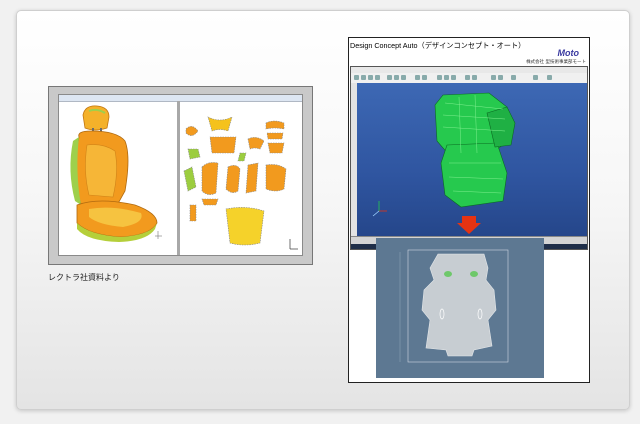 The width and height of the screenshot is (640, 424). Describe the element at coordinates (84, 277) in the screenshot. I see `figure-caption: レクトラ社資料より` at that location.